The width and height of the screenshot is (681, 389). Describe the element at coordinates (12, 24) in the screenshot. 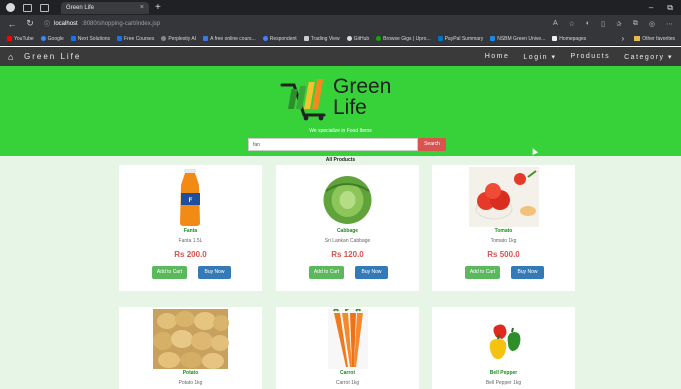

I see `back-arrow-icon: ←` at that location.